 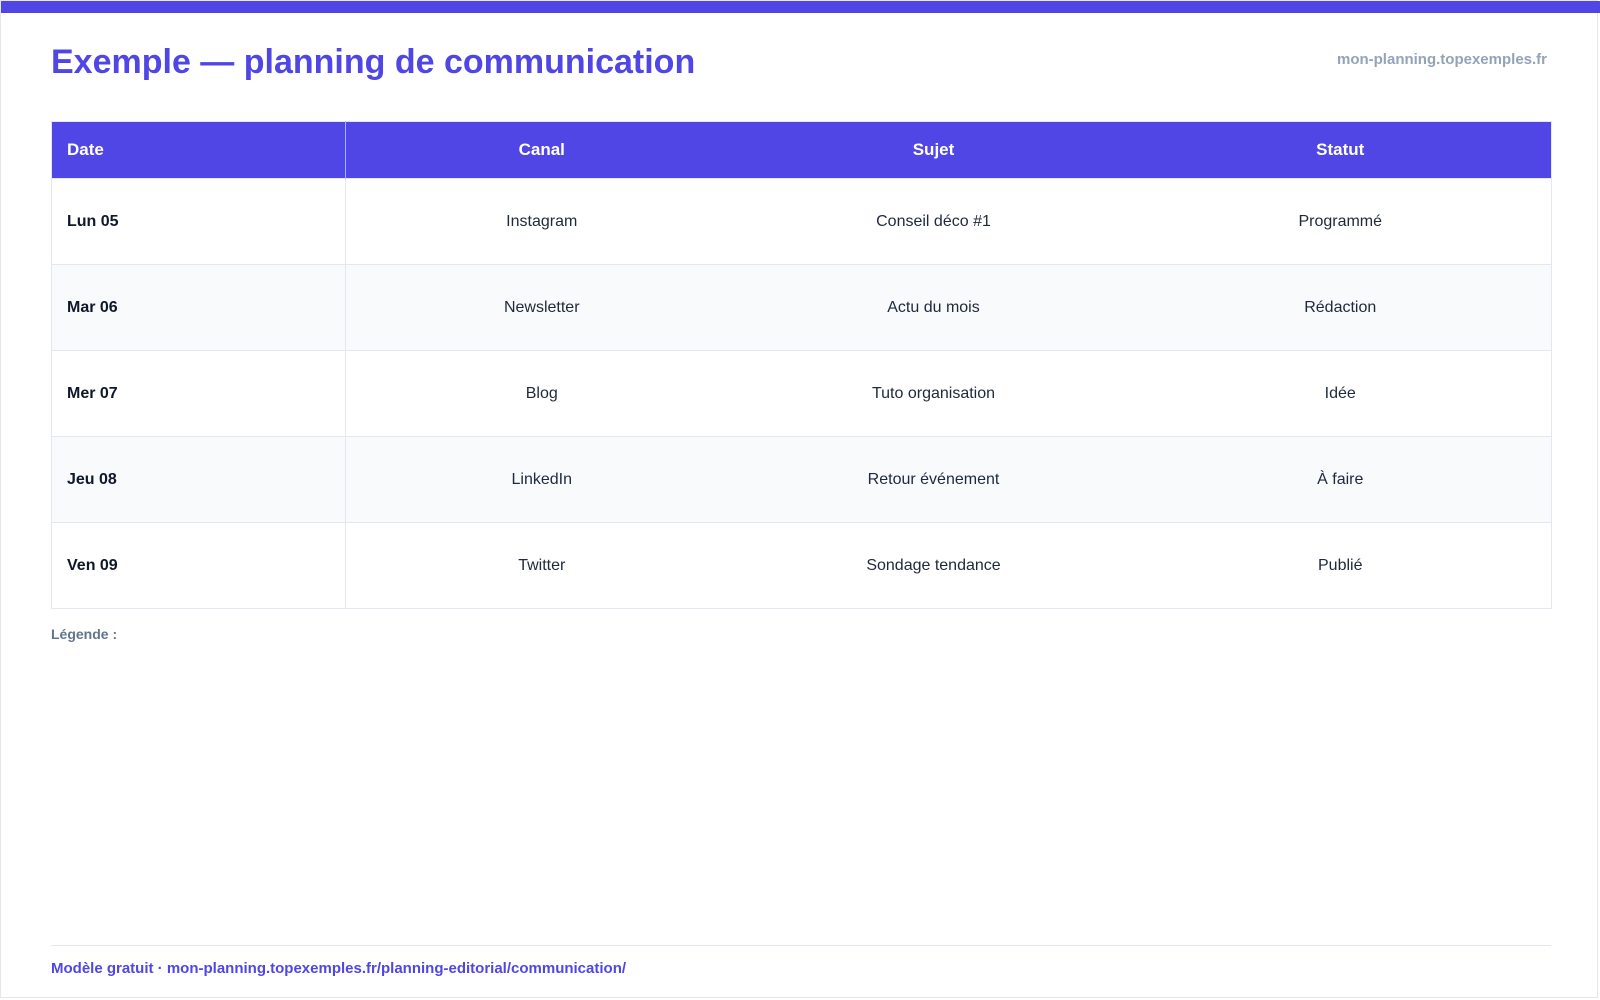 What do you see at coordinates (1340, 221) in the screenshot?
I see `cell-statut: Programmé` at bounding box center [1340, 221].